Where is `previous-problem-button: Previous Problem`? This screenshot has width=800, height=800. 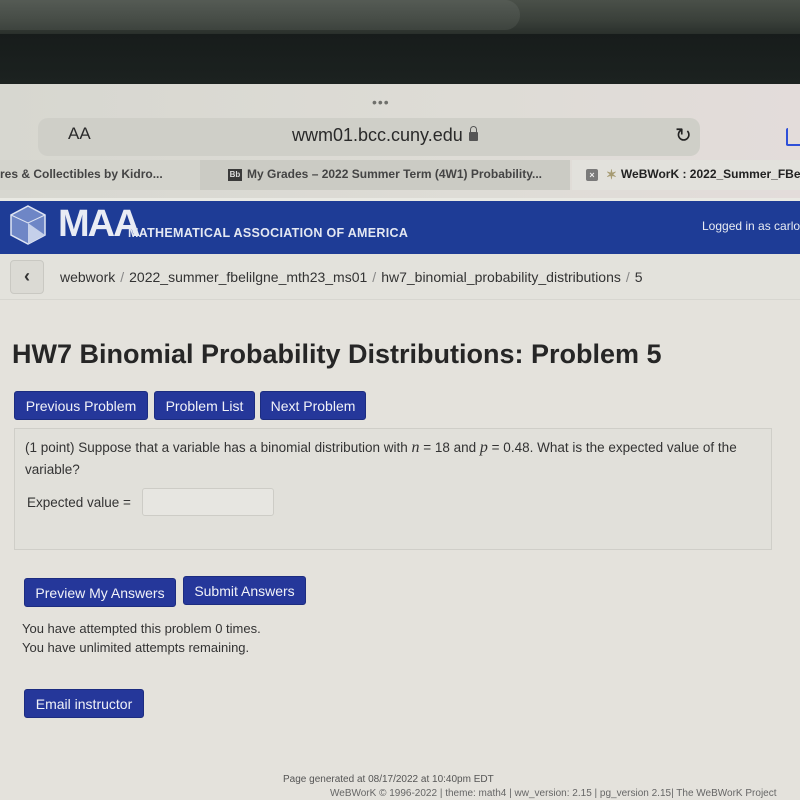 previous-problem-button: Previous Problem is located at coordinates (81, 405).